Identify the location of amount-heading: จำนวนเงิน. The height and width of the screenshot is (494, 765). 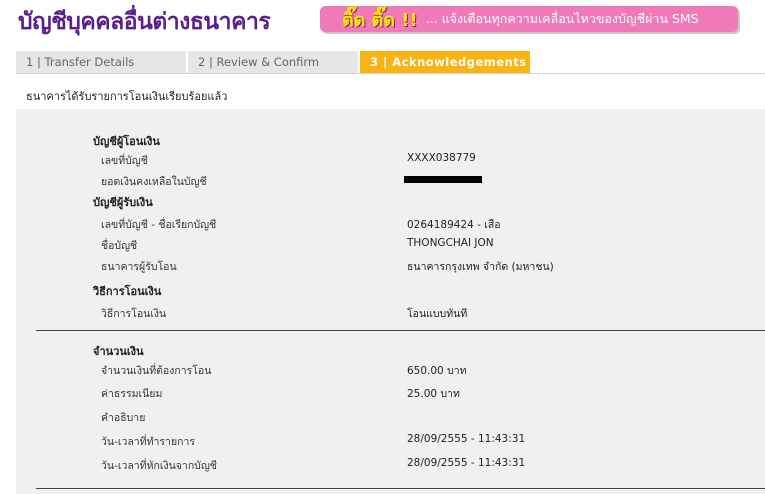
(118, 351).